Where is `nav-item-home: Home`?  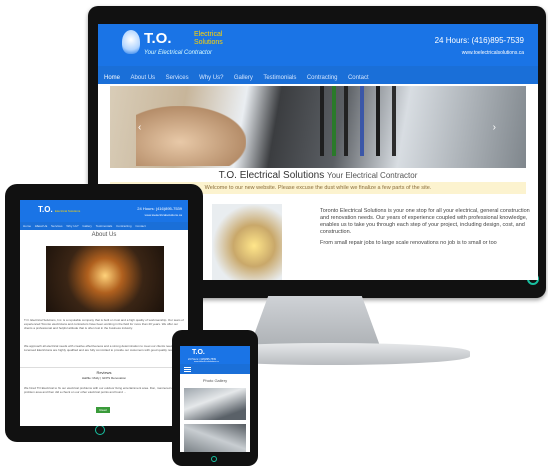
nav-item-home: Home is located at coordinates (112, 78).